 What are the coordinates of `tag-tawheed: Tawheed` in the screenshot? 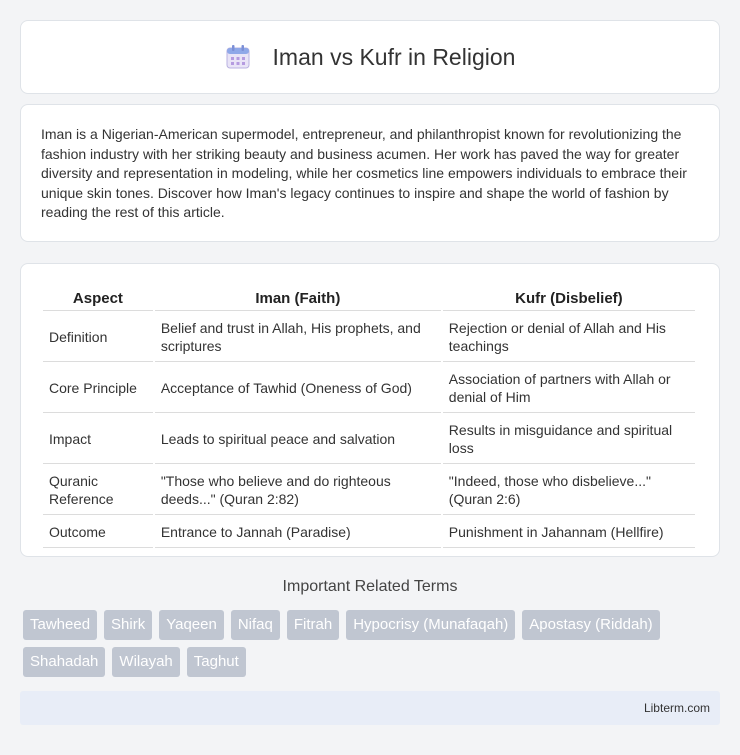 It's located at (60, 625).